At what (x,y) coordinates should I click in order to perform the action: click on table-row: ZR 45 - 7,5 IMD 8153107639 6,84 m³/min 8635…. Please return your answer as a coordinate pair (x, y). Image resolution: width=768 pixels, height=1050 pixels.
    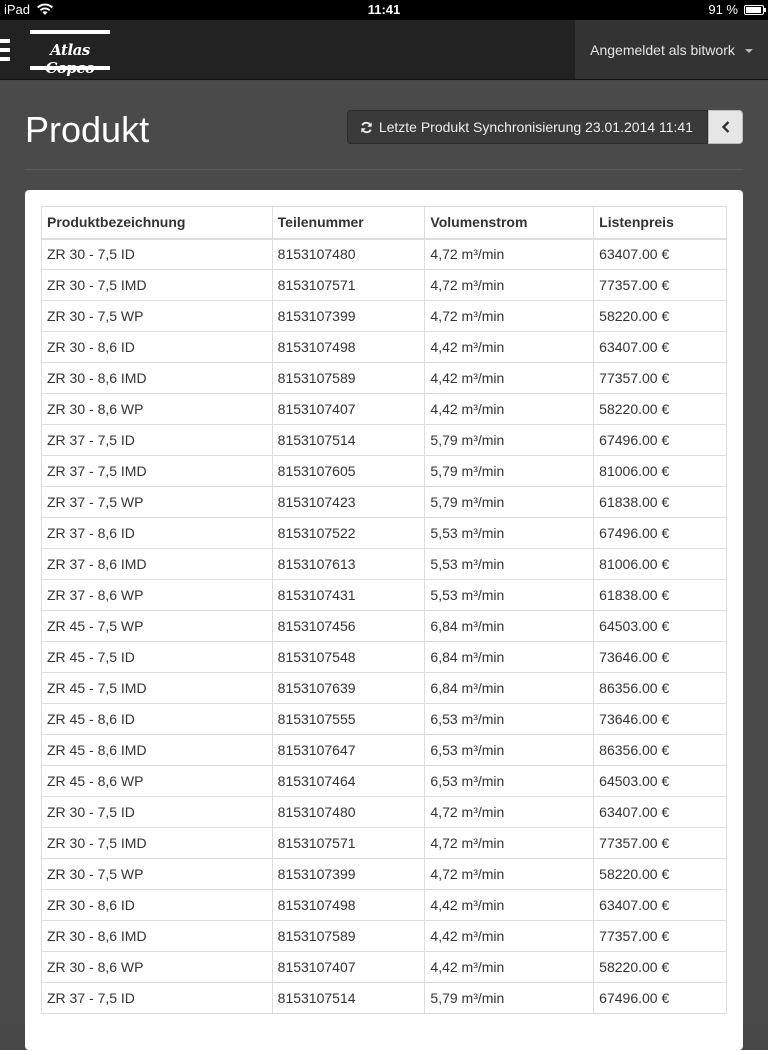
    Looking at the image, I should click on (384, 688).